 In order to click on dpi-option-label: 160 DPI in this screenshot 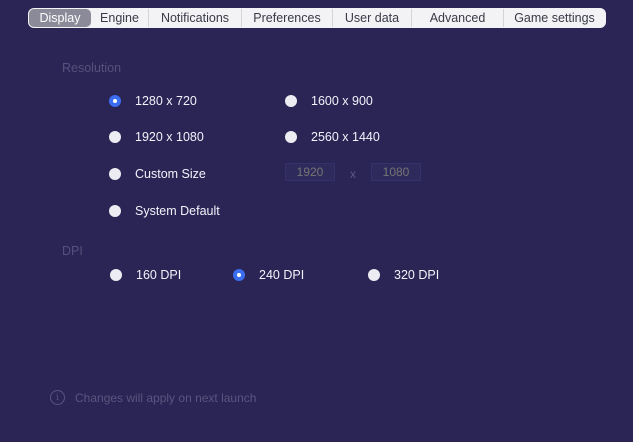, I will do `click(159, 275)`.